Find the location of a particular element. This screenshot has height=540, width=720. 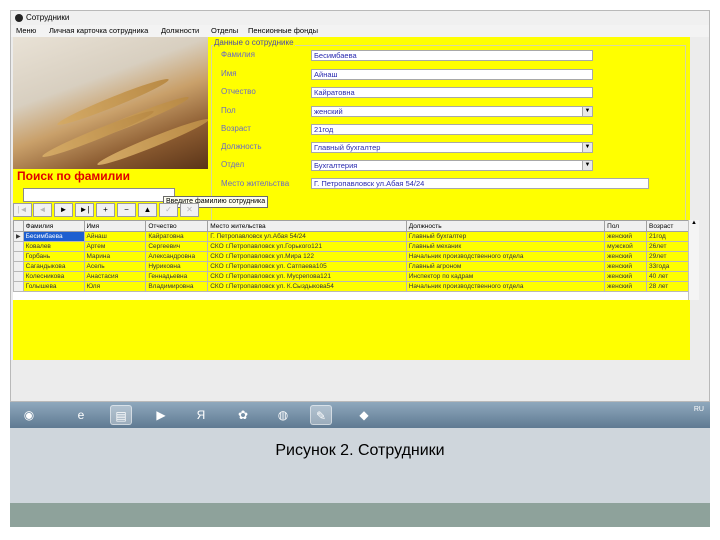

table-cell: 28 лет is located at coordinates (668, 286).